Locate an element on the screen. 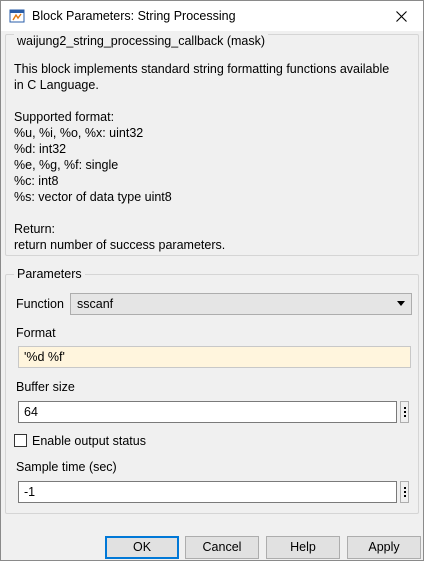  apply-button: Apply is located at coordinates (384, 547).